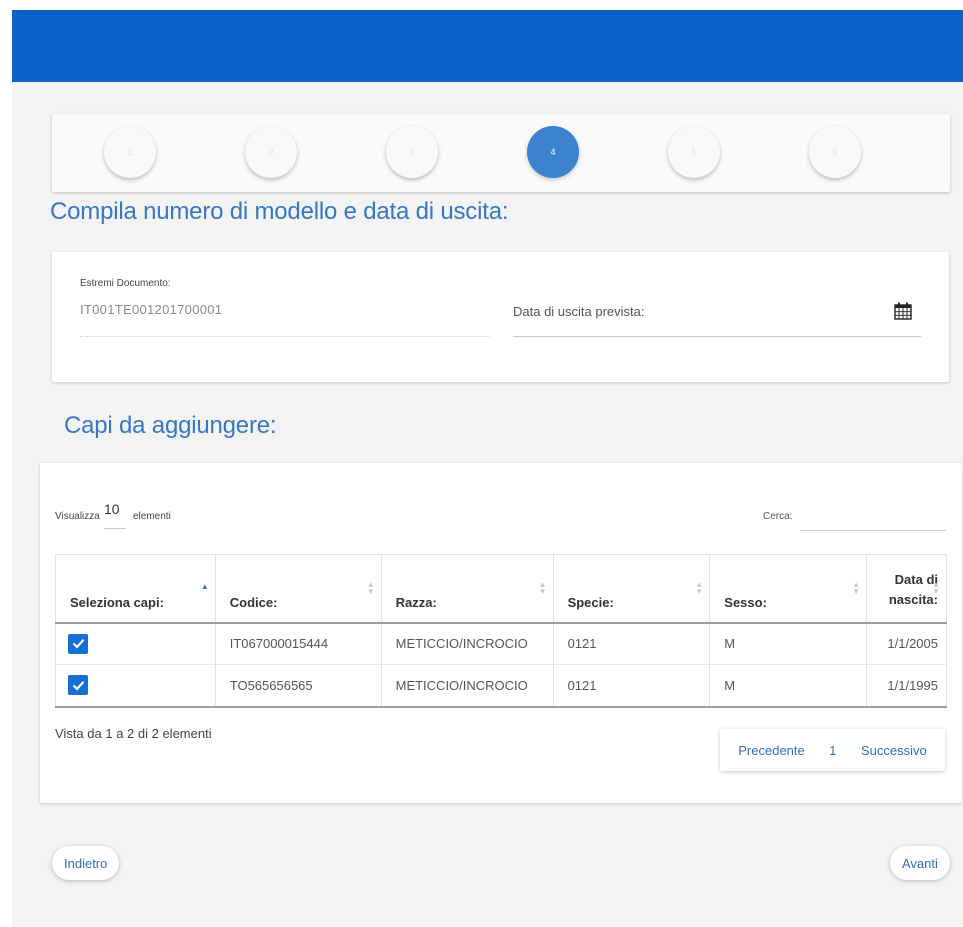  I want to click on step-4-active: 4, so click(553, 152).